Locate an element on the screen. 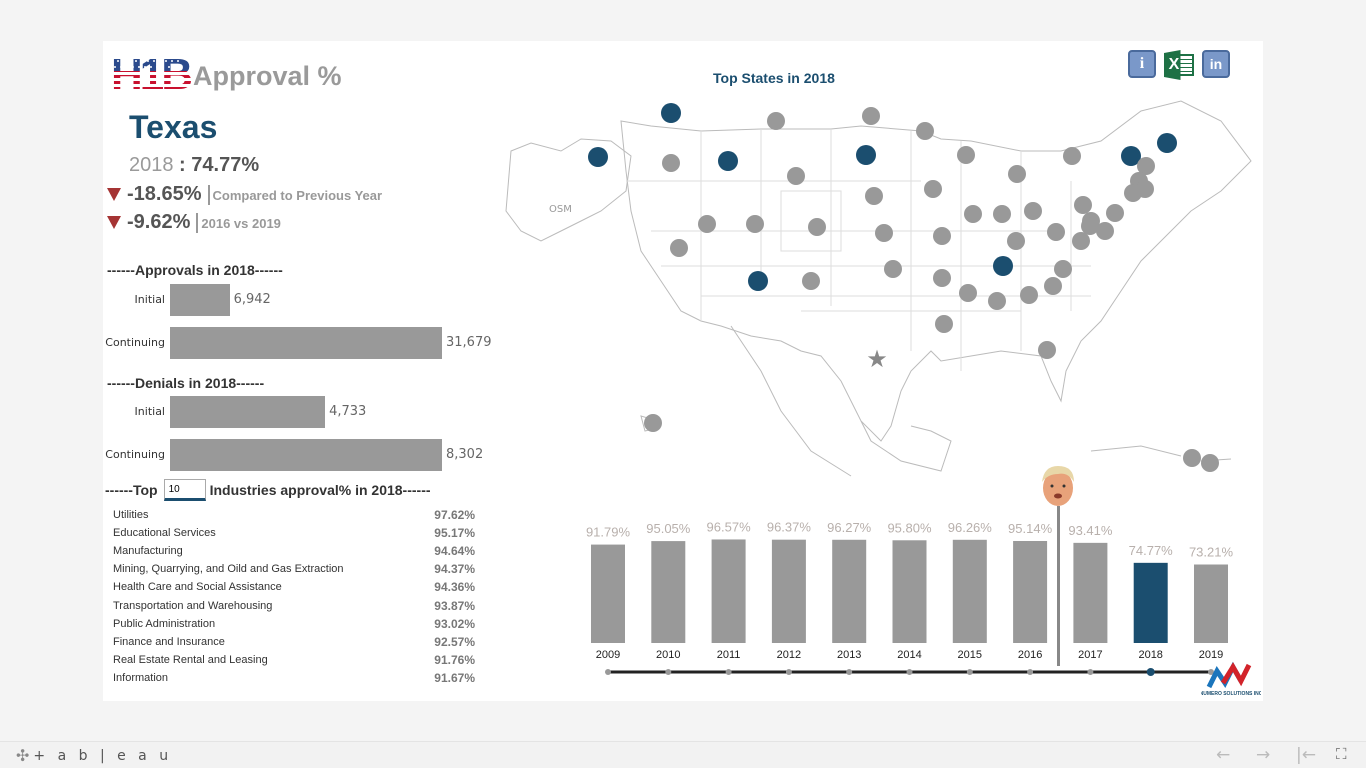  slider-stop-2011 is located at coordinates (728, 672).